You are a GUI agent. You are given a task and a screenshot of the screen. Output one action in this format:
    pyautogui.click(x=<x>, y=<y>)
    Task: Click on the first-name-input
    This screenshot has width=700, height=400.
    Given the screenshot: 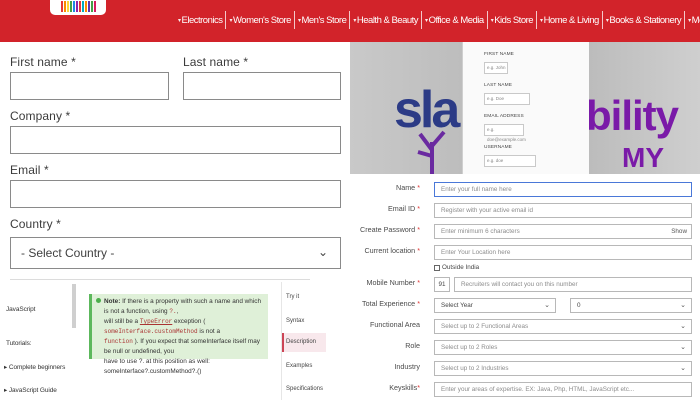 What is the action you would take?
    pyautogui.click(x=89, y=86)
    